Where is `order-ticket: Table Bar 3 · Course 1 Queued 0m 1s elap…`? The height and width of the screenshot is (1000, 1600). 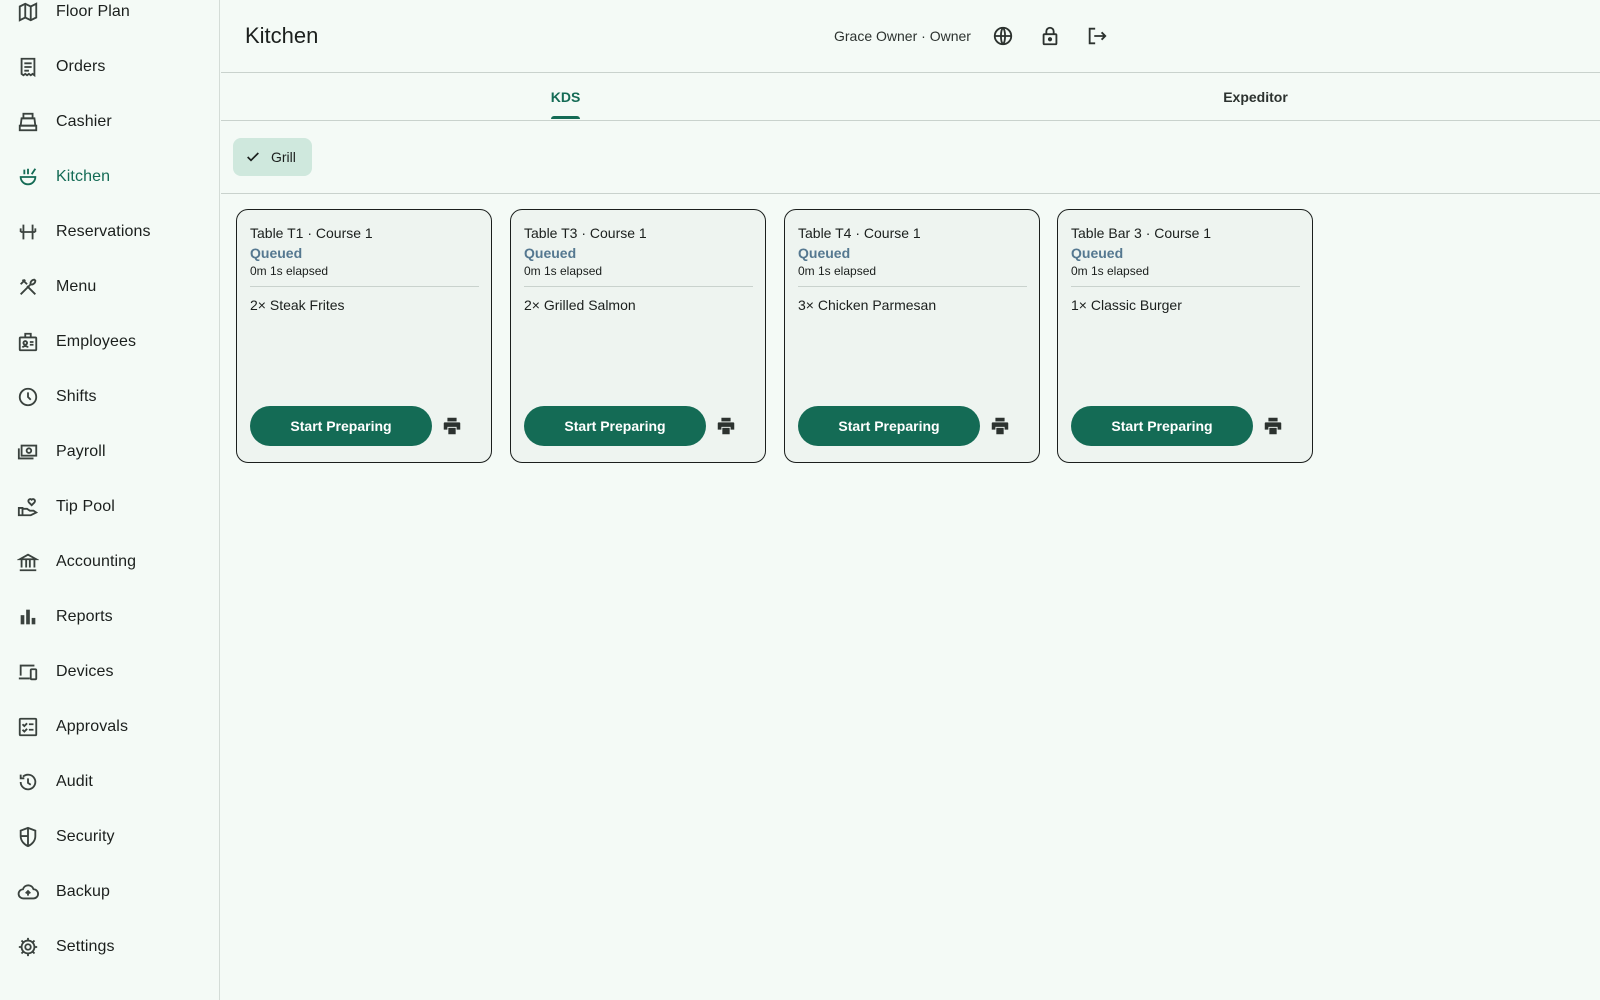 order-ticket: Table Bar 3 · Course 1 Queued 0m 1s elap… is located at coordinates (1185, 336).